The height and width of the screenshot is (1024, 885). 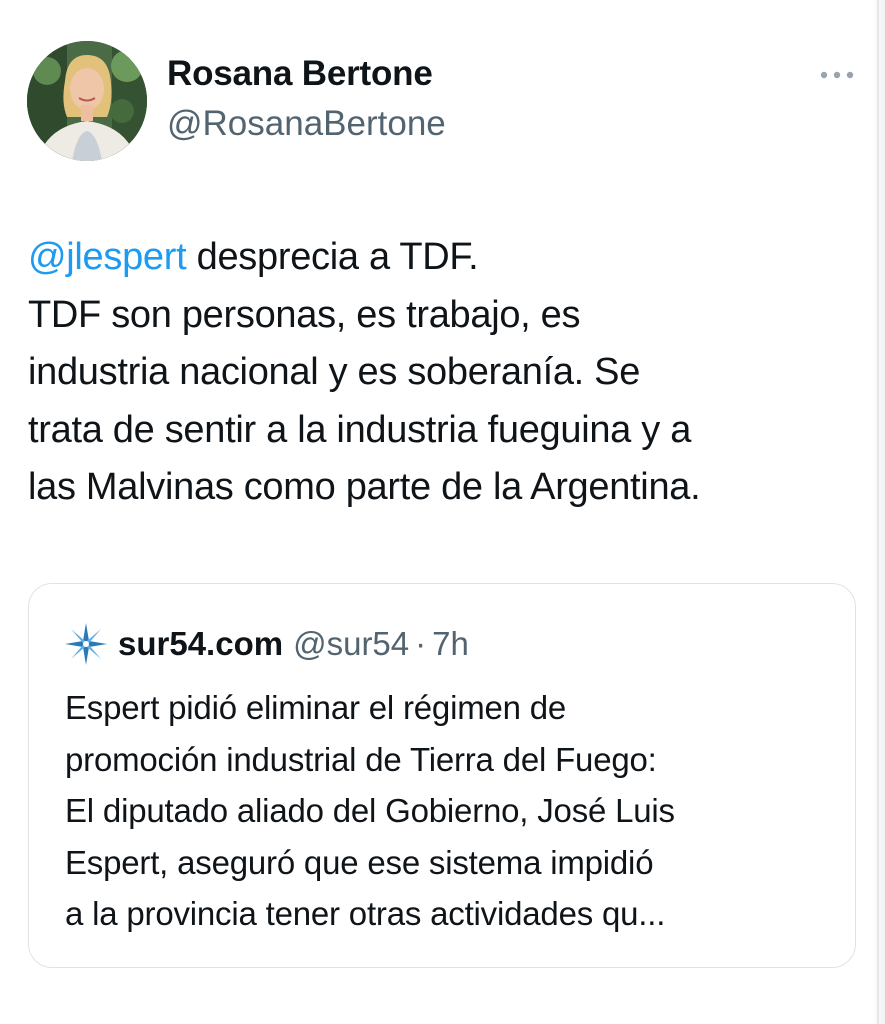 I want to click on tweet-line-text: desprecia a TDF., so click(x=332, y=257).